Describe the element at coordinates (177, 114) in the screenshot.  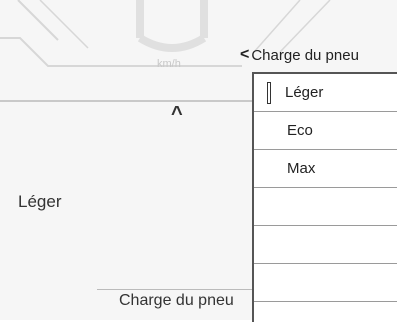
I see `chevron-up-icon: ^` at that location.